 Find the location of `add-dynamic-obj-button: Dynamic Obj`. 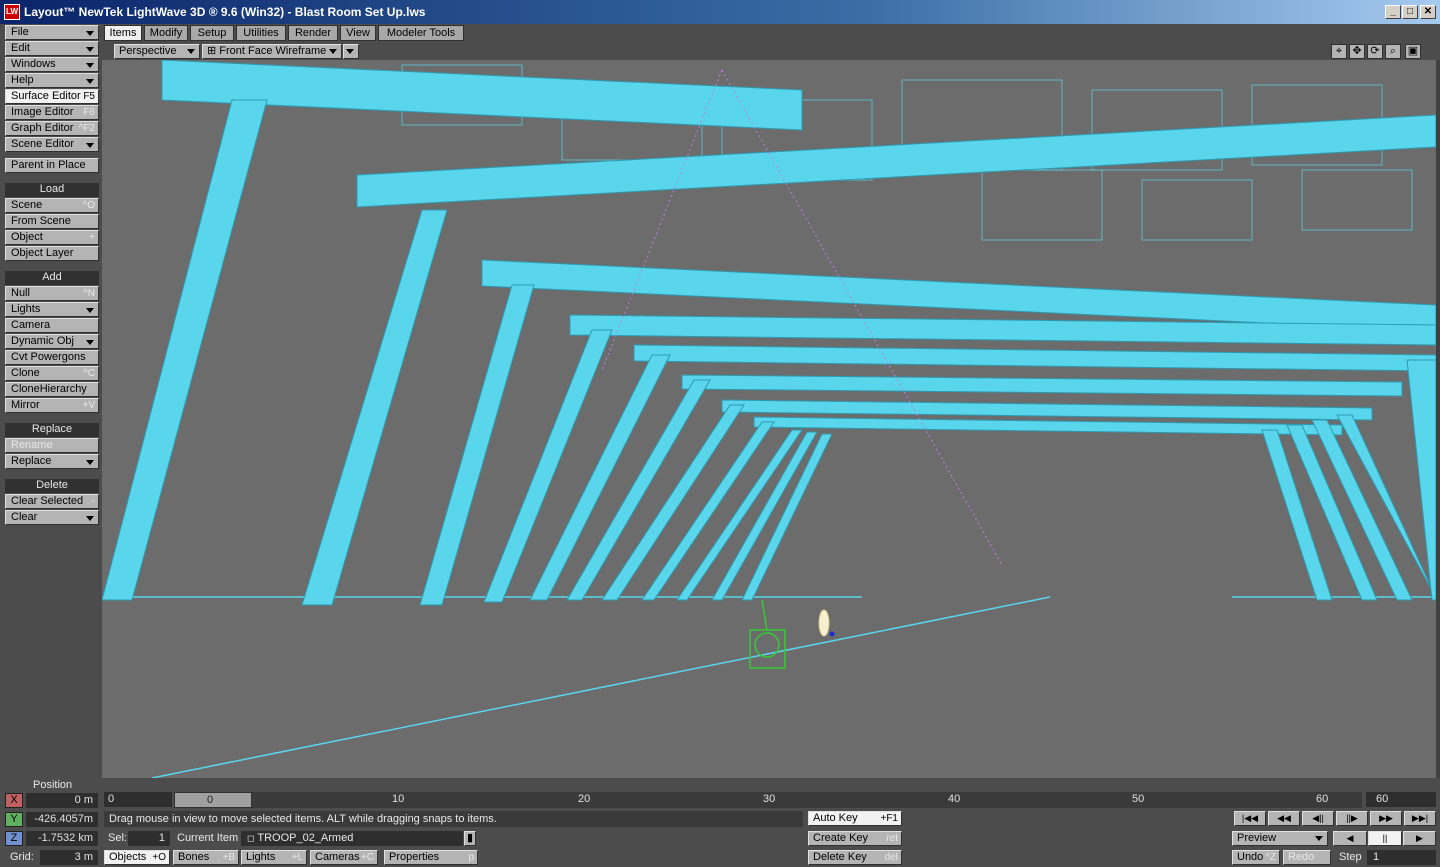

add-dynamic-obj-button: Dynamic Obj is located at coordinates (52, 341).